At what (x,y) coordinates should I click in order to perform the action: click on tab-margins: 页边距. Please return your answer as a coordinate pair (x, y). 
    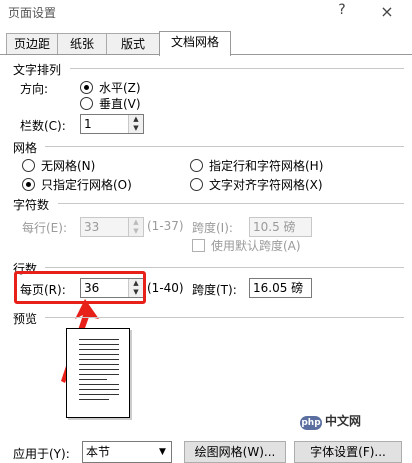
    Looking at the image, I should click on (32, 44).